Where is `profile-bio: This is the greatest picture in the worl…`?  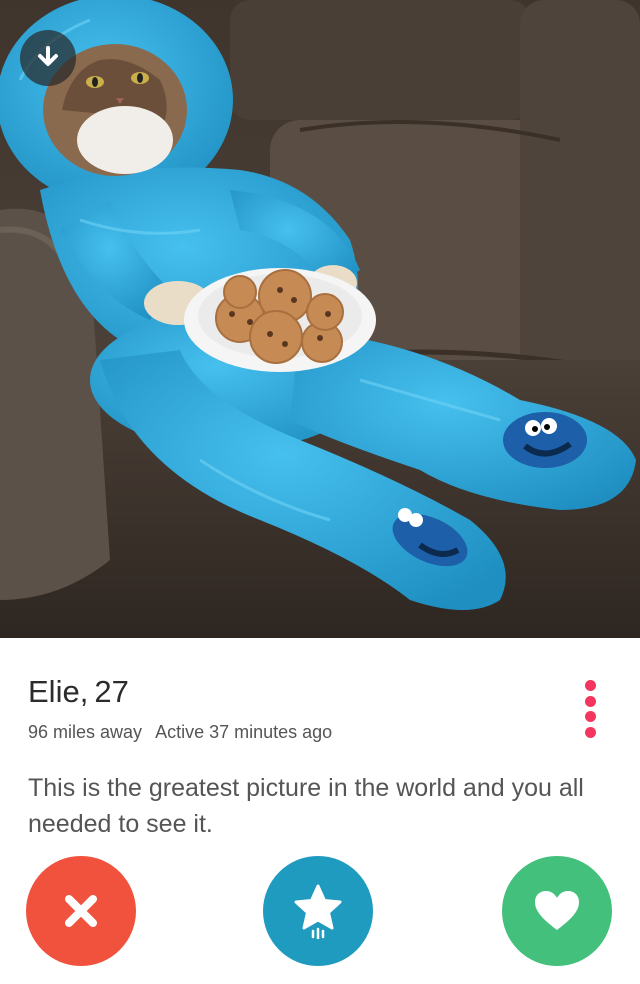
profile-bio: This is the greatest picture in the worl… is located at coordinates (306, 806).